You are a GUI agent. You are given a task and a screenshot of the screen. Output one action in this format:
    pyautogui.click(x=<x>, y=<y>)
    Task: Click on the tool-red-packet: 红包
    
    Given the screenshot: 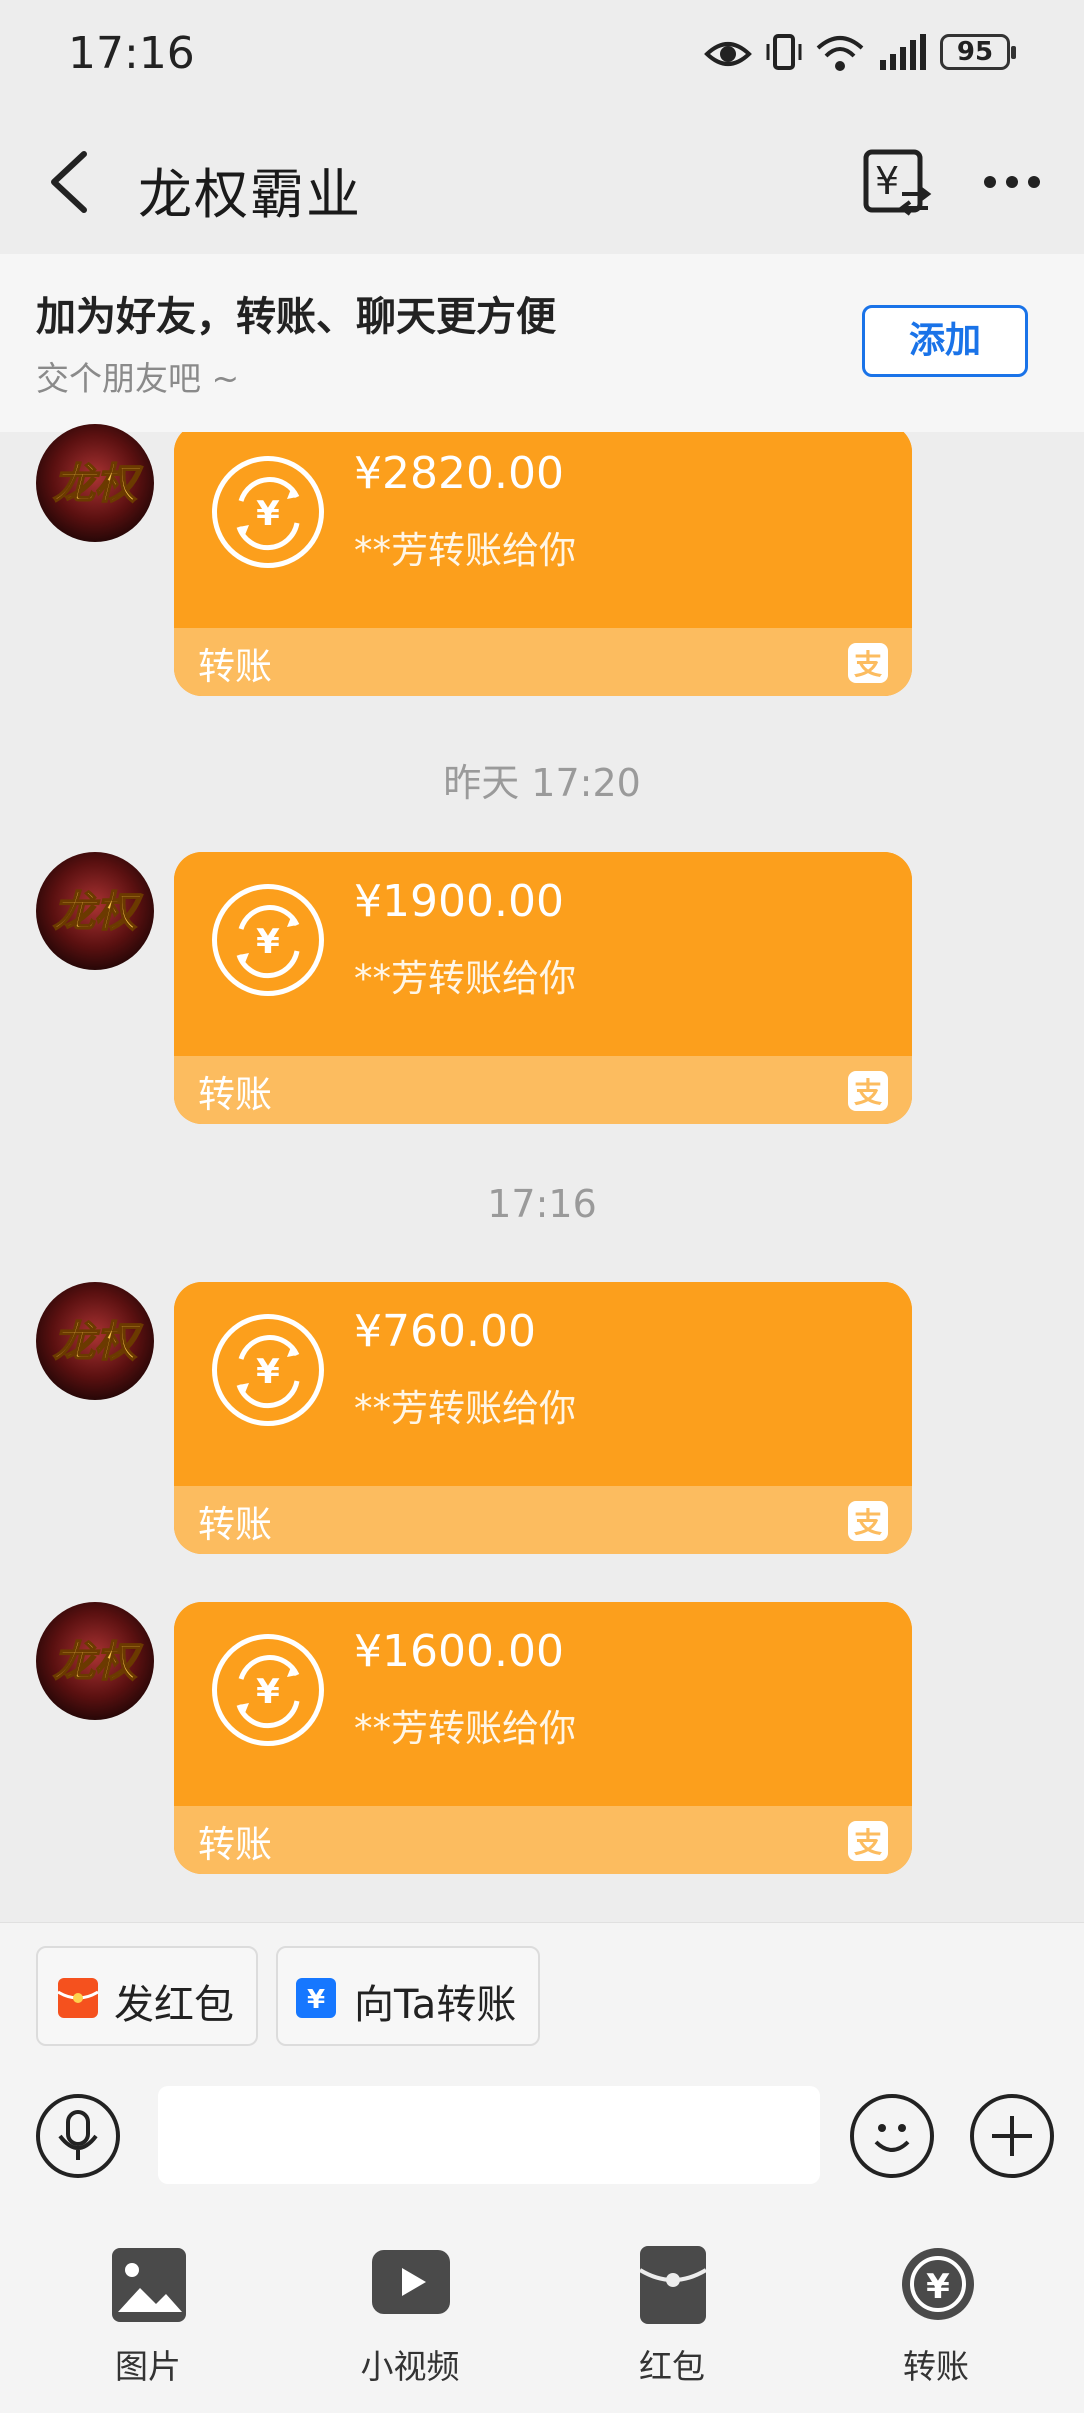 What is the action you would take?
    pyautogui.click(x=672, y=2313)
    